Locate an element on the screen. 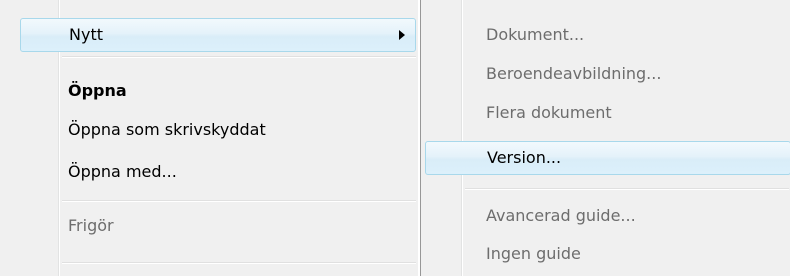 The image size is (790, 276). submenu-item-flera-dokument: Flera dokument is located at coordinates (607, 113).